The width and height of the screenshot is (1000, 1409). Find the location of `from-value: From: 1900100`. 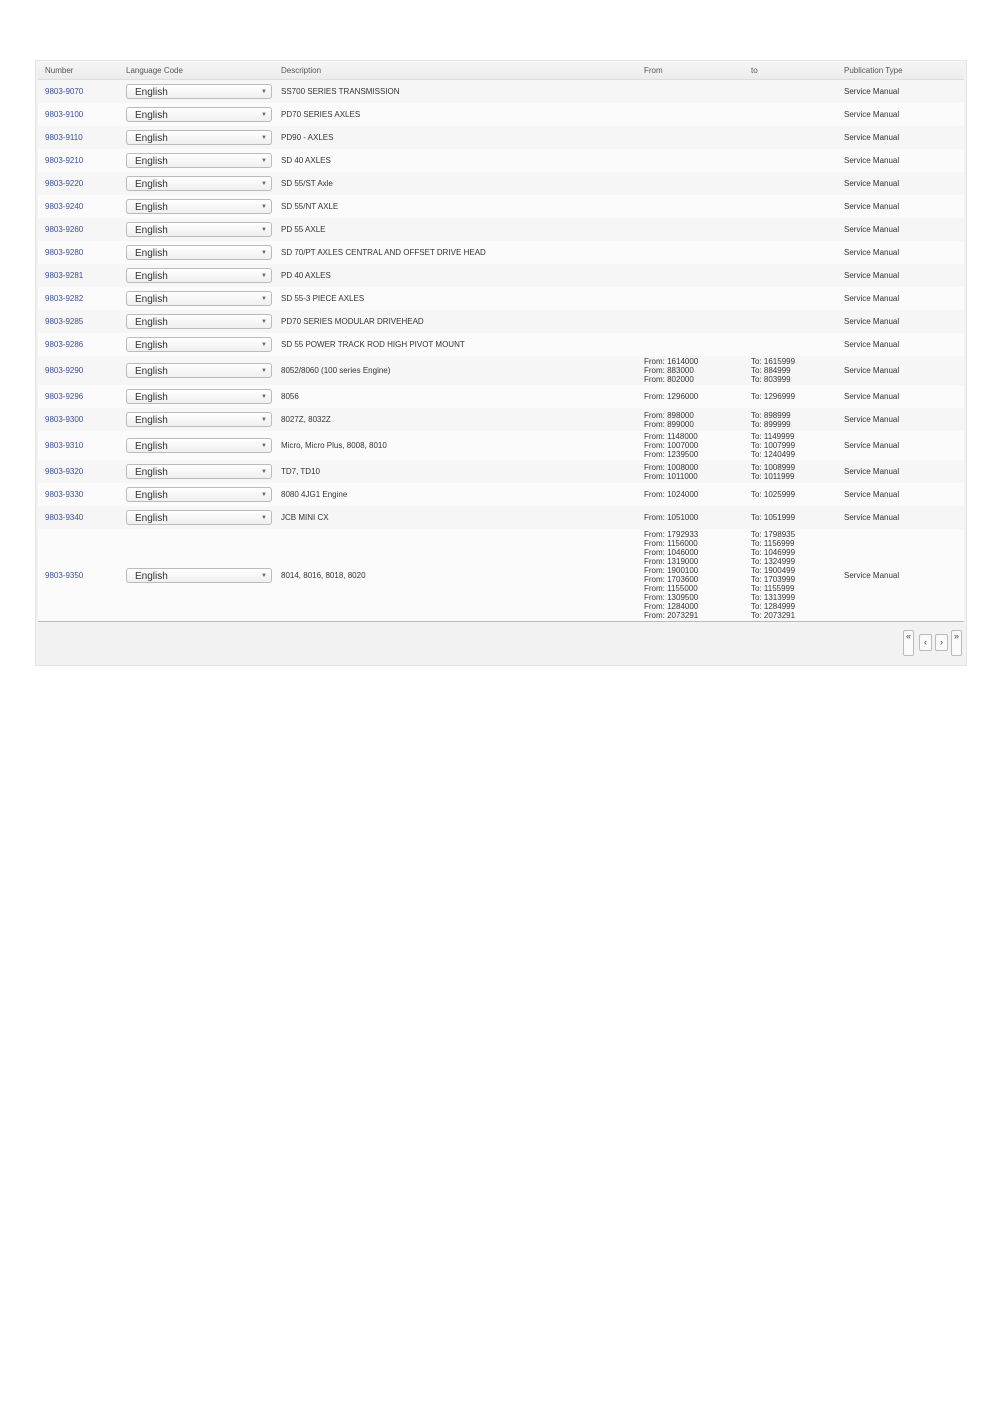

from-value: From: 1900100 is located at coordinates (671, 570).